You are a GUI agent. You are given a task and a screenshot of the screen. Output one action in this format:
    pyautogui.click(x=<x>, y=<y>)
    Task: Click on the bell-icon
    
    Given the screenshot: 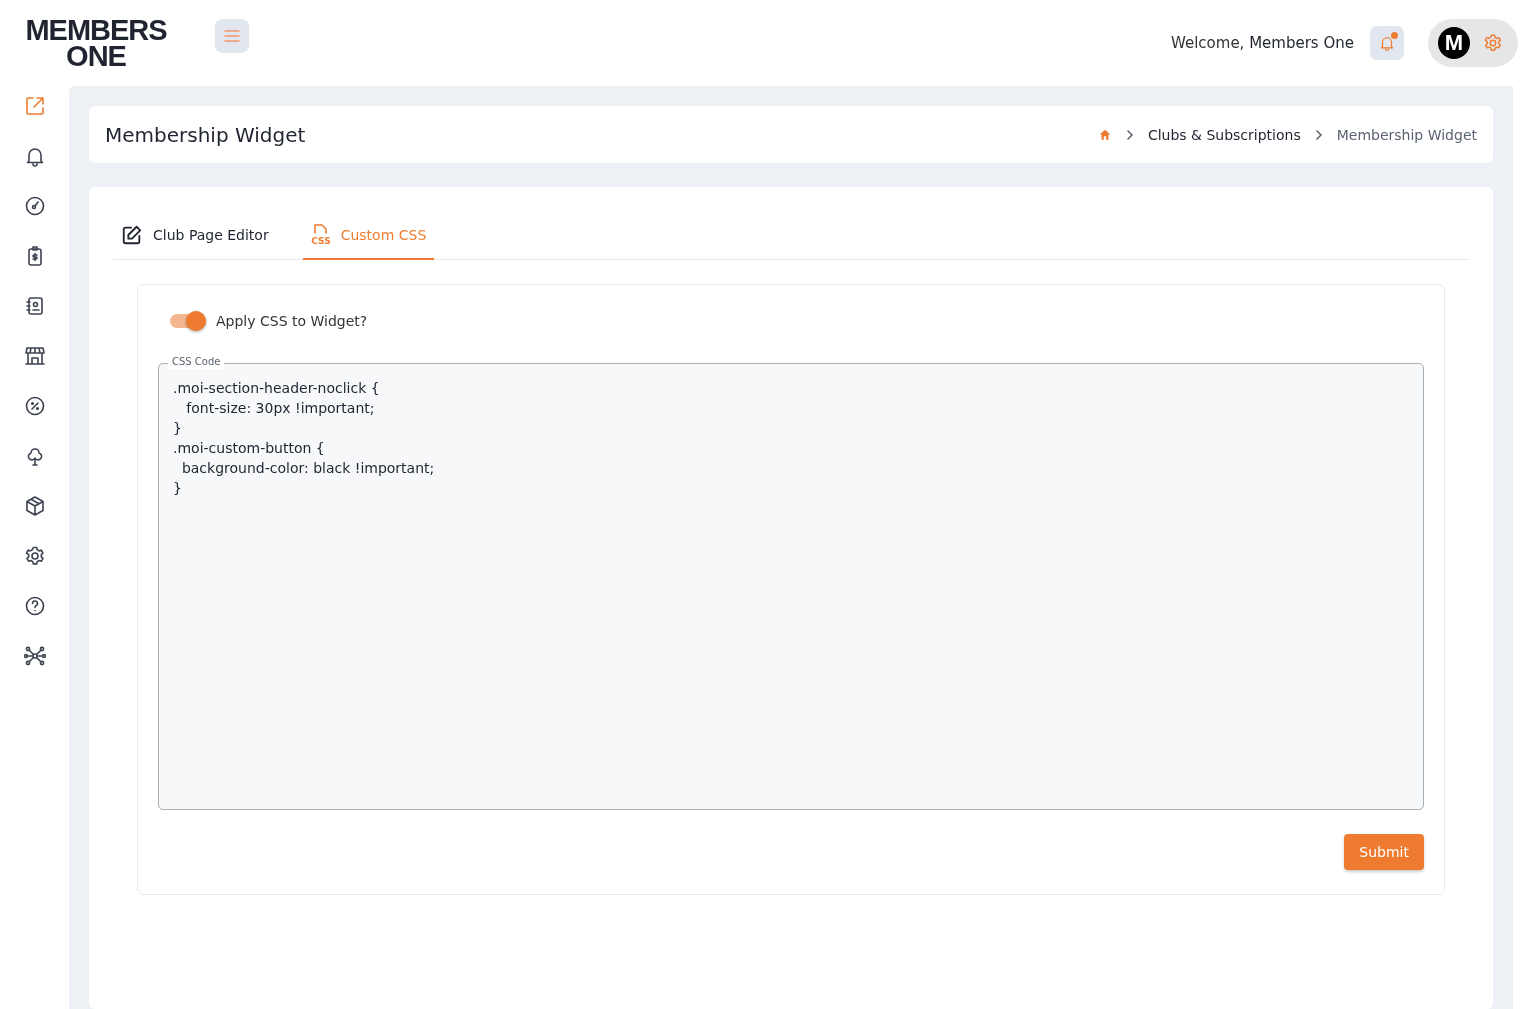 What is the action you would take?
    pyautogui.click(x=1387, y=43)
    